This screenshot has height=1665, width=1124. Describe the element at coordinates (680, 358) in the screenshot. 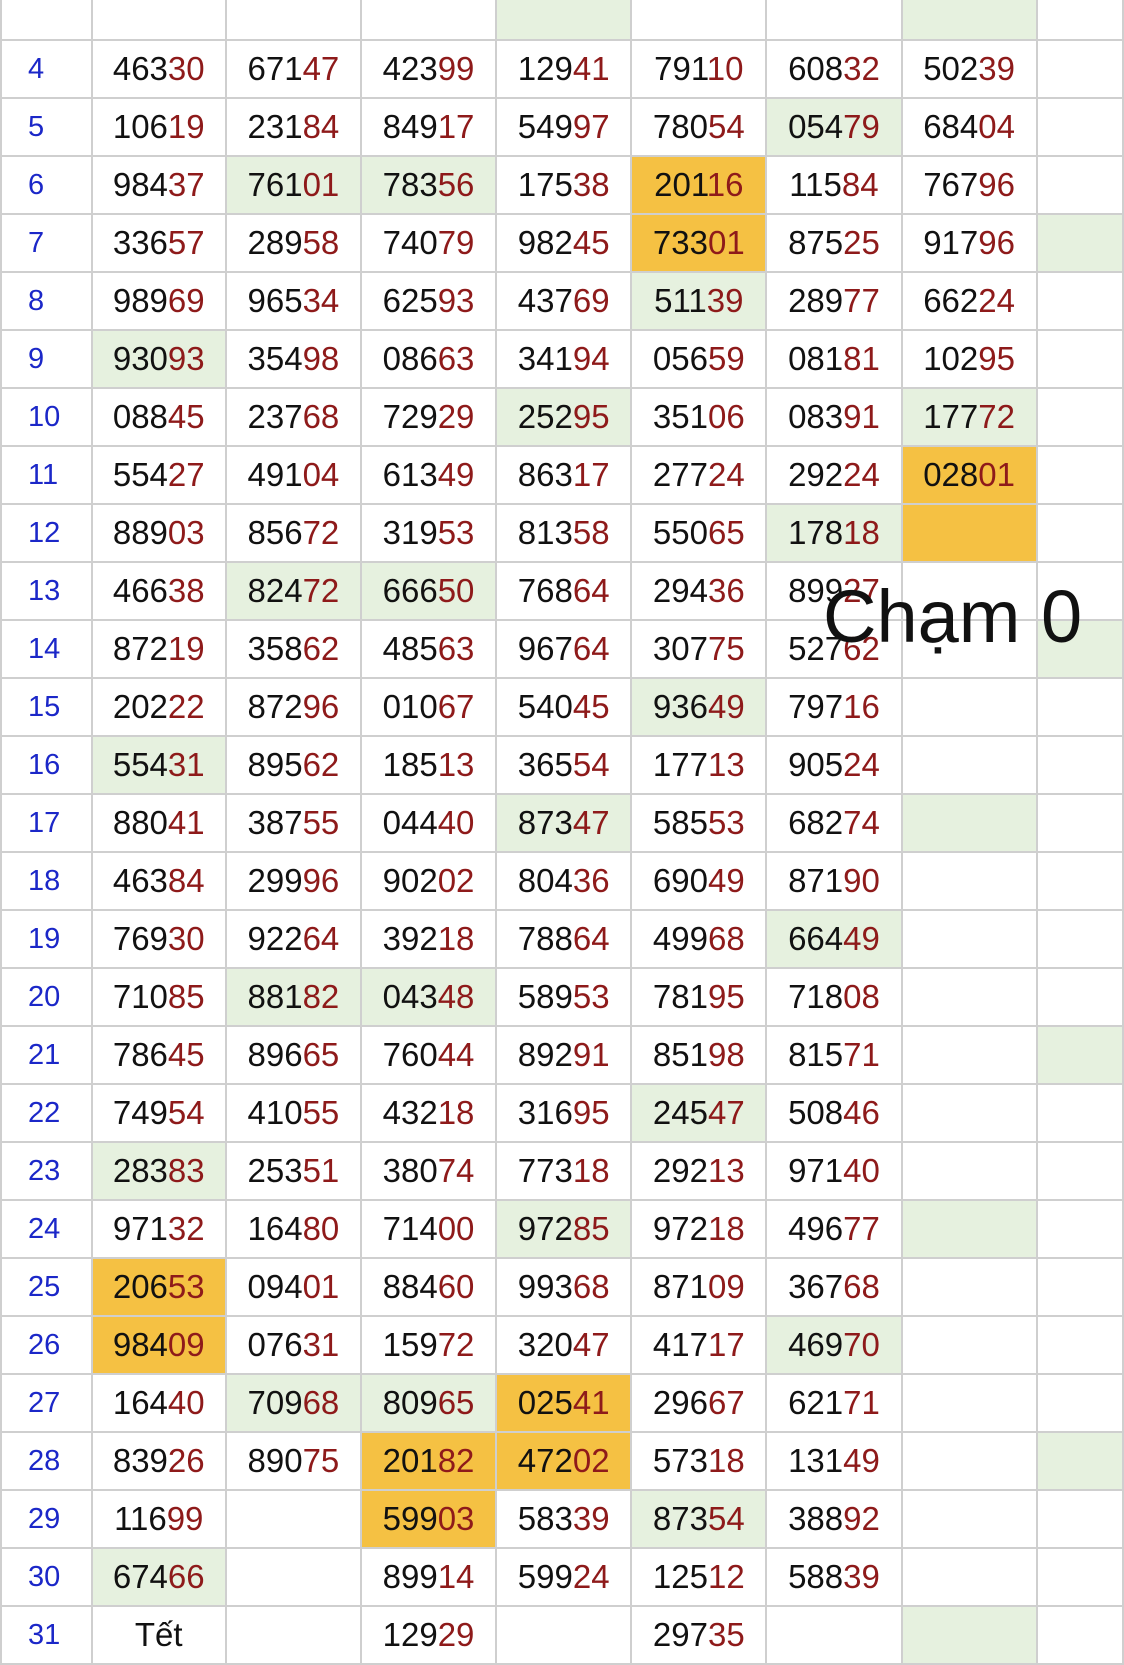

I see `number-head-digits: 056` at that location.